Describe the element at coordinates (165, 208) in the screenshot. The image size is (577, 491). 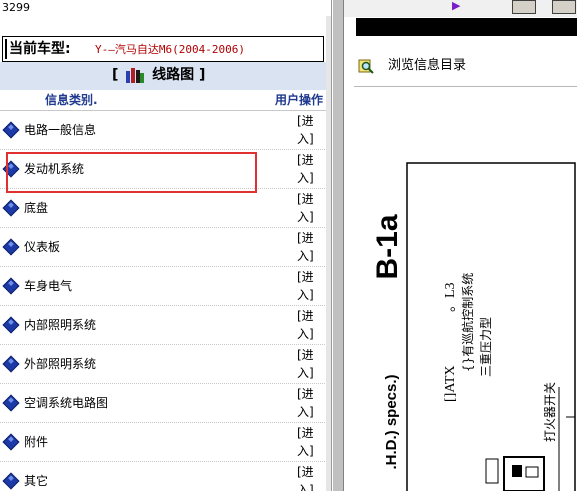
I see `list-item: 底盘 [进 入]` at that location.